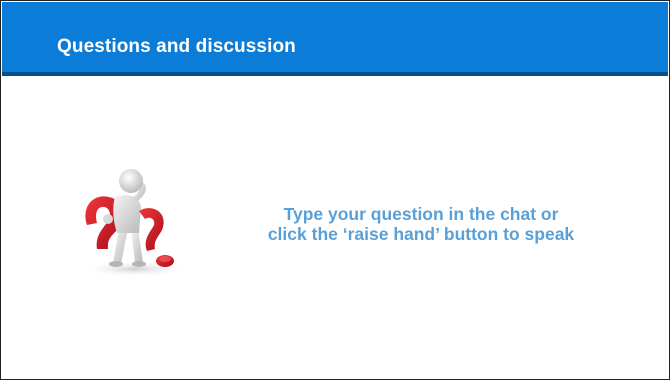  What do you see at coordinates (421, 234) in the screenshot?
I see `caption-line-2: click the ‘raise hand’ button to speak` at bounding box center [421, 234].